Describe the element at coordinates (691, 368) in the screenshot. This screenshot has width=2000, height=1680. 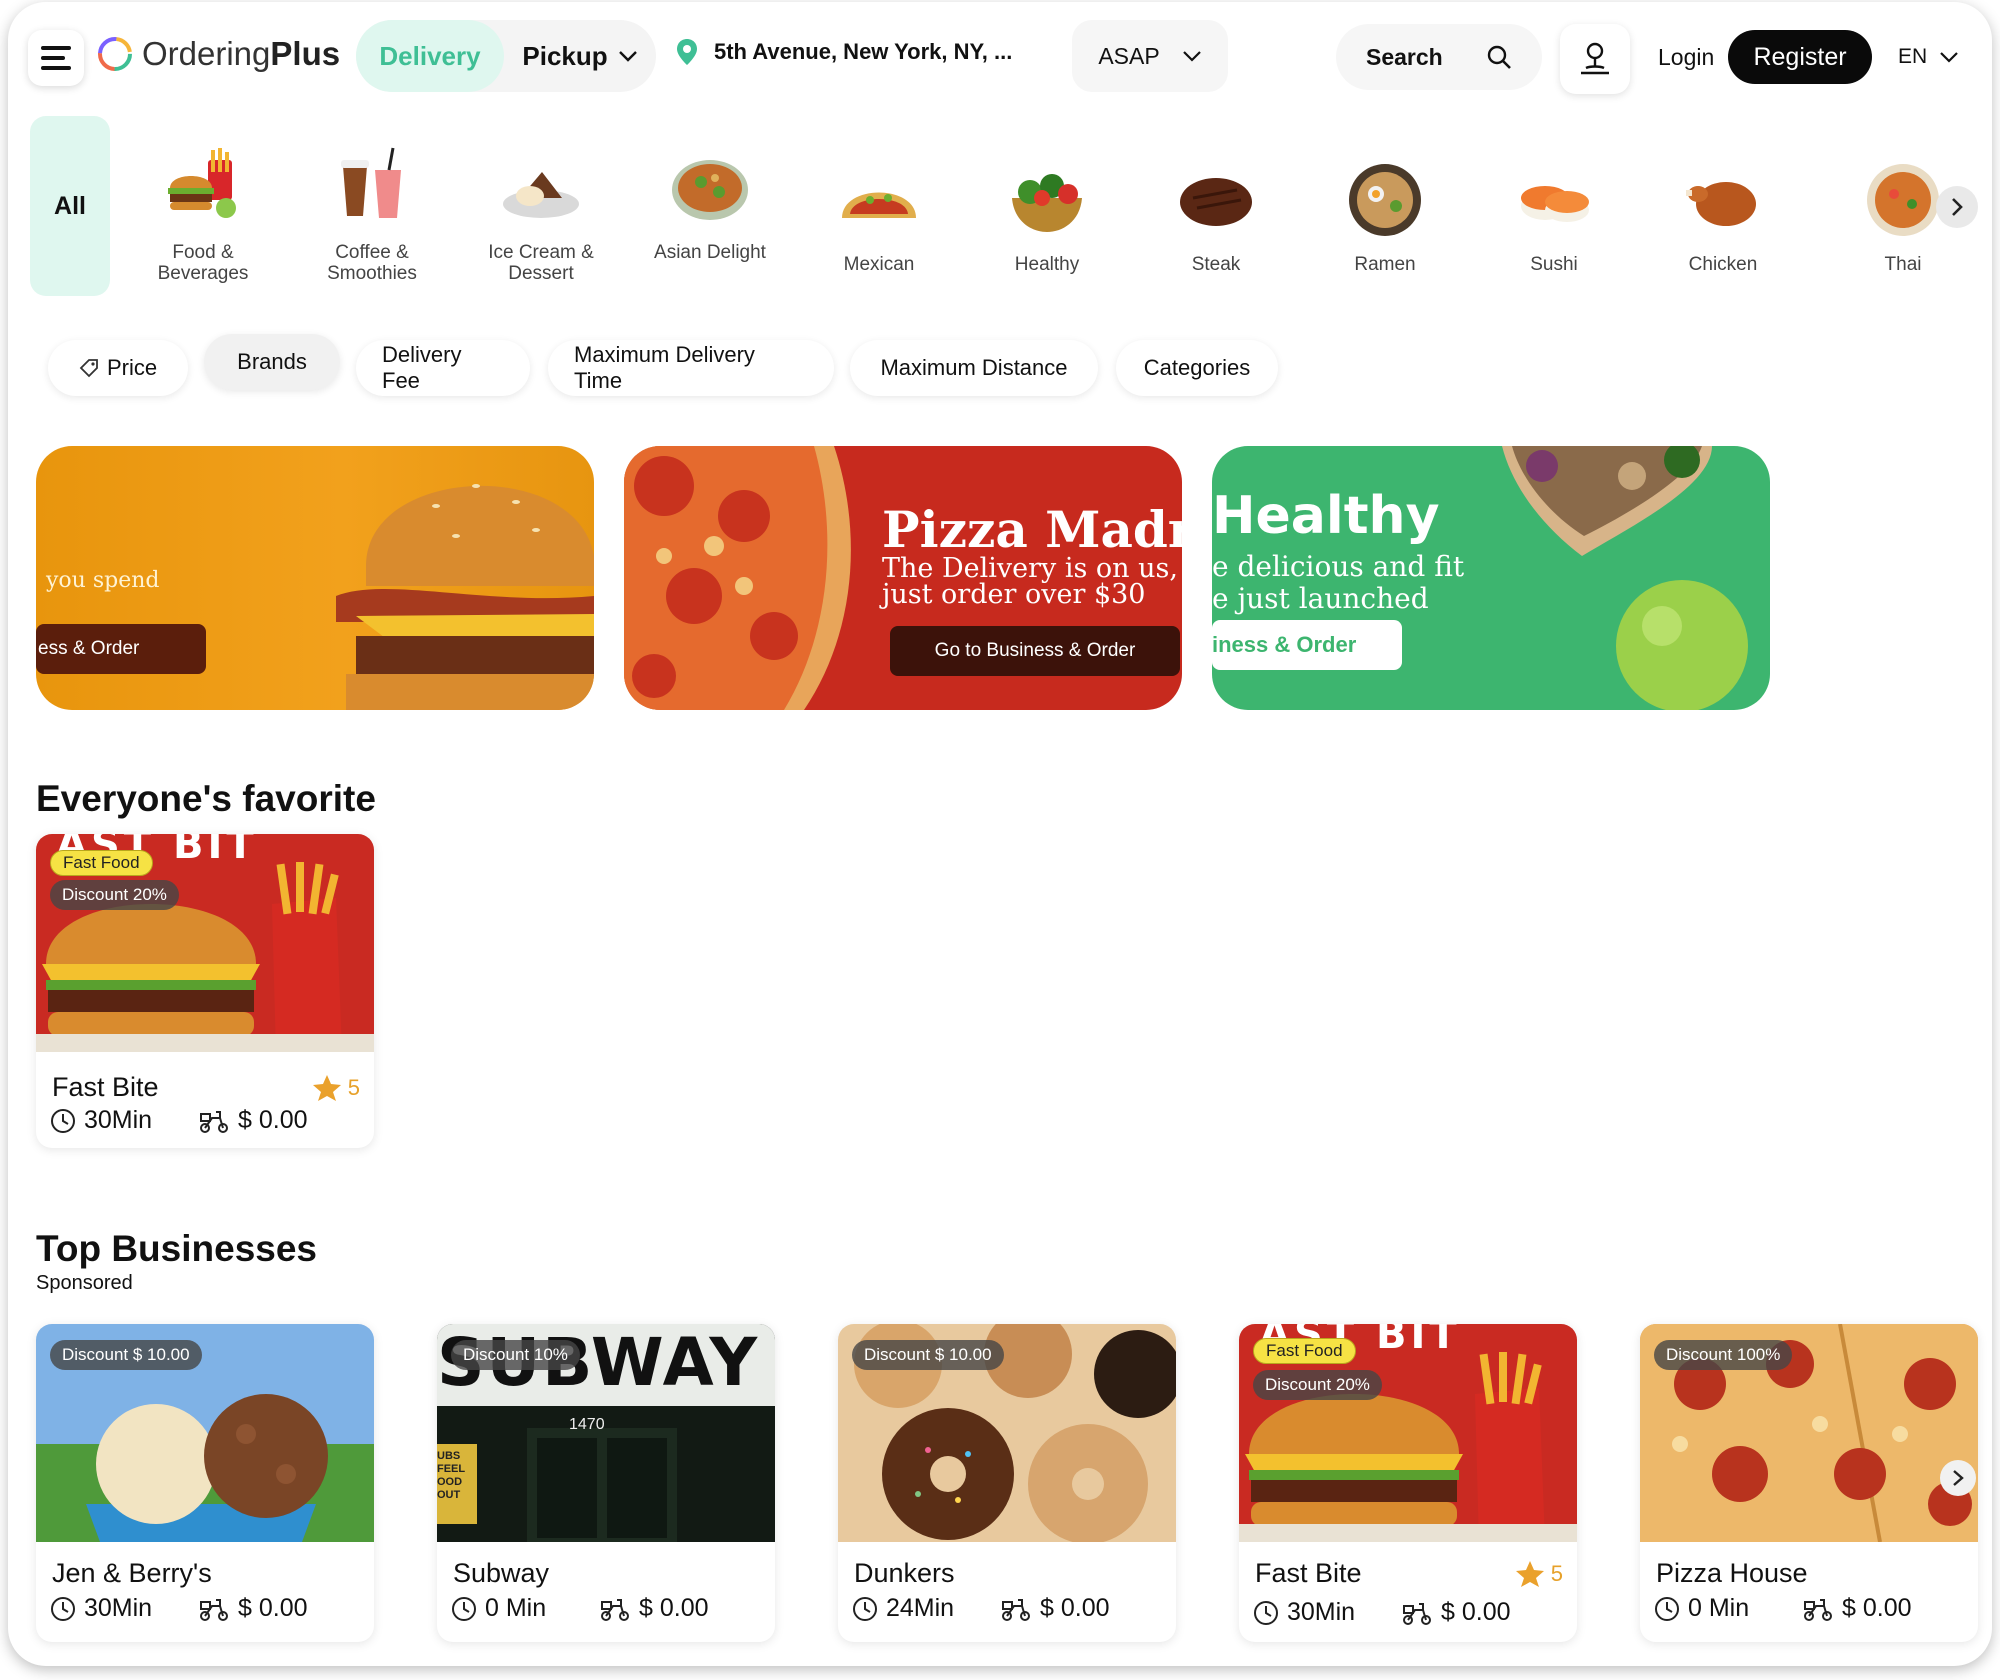
I see `filter-max-delivery-time: Maximum Delivery Time` at that location.